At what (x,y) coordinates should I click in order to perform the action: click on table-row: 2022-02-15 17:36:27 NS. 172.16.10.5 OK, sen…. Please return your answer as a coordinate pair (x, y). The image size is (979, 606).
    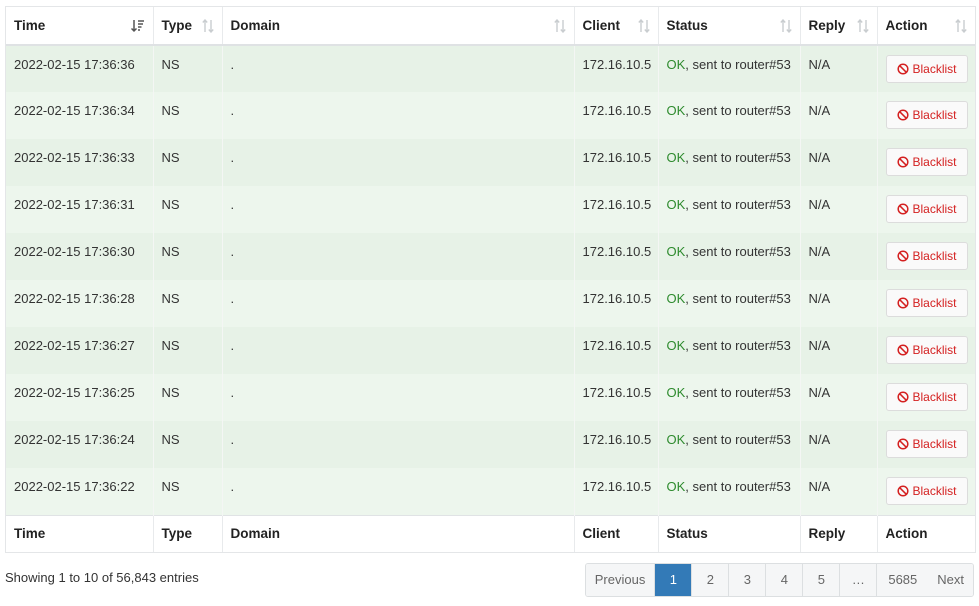
    Looking at the image, I should click on (490, 350).